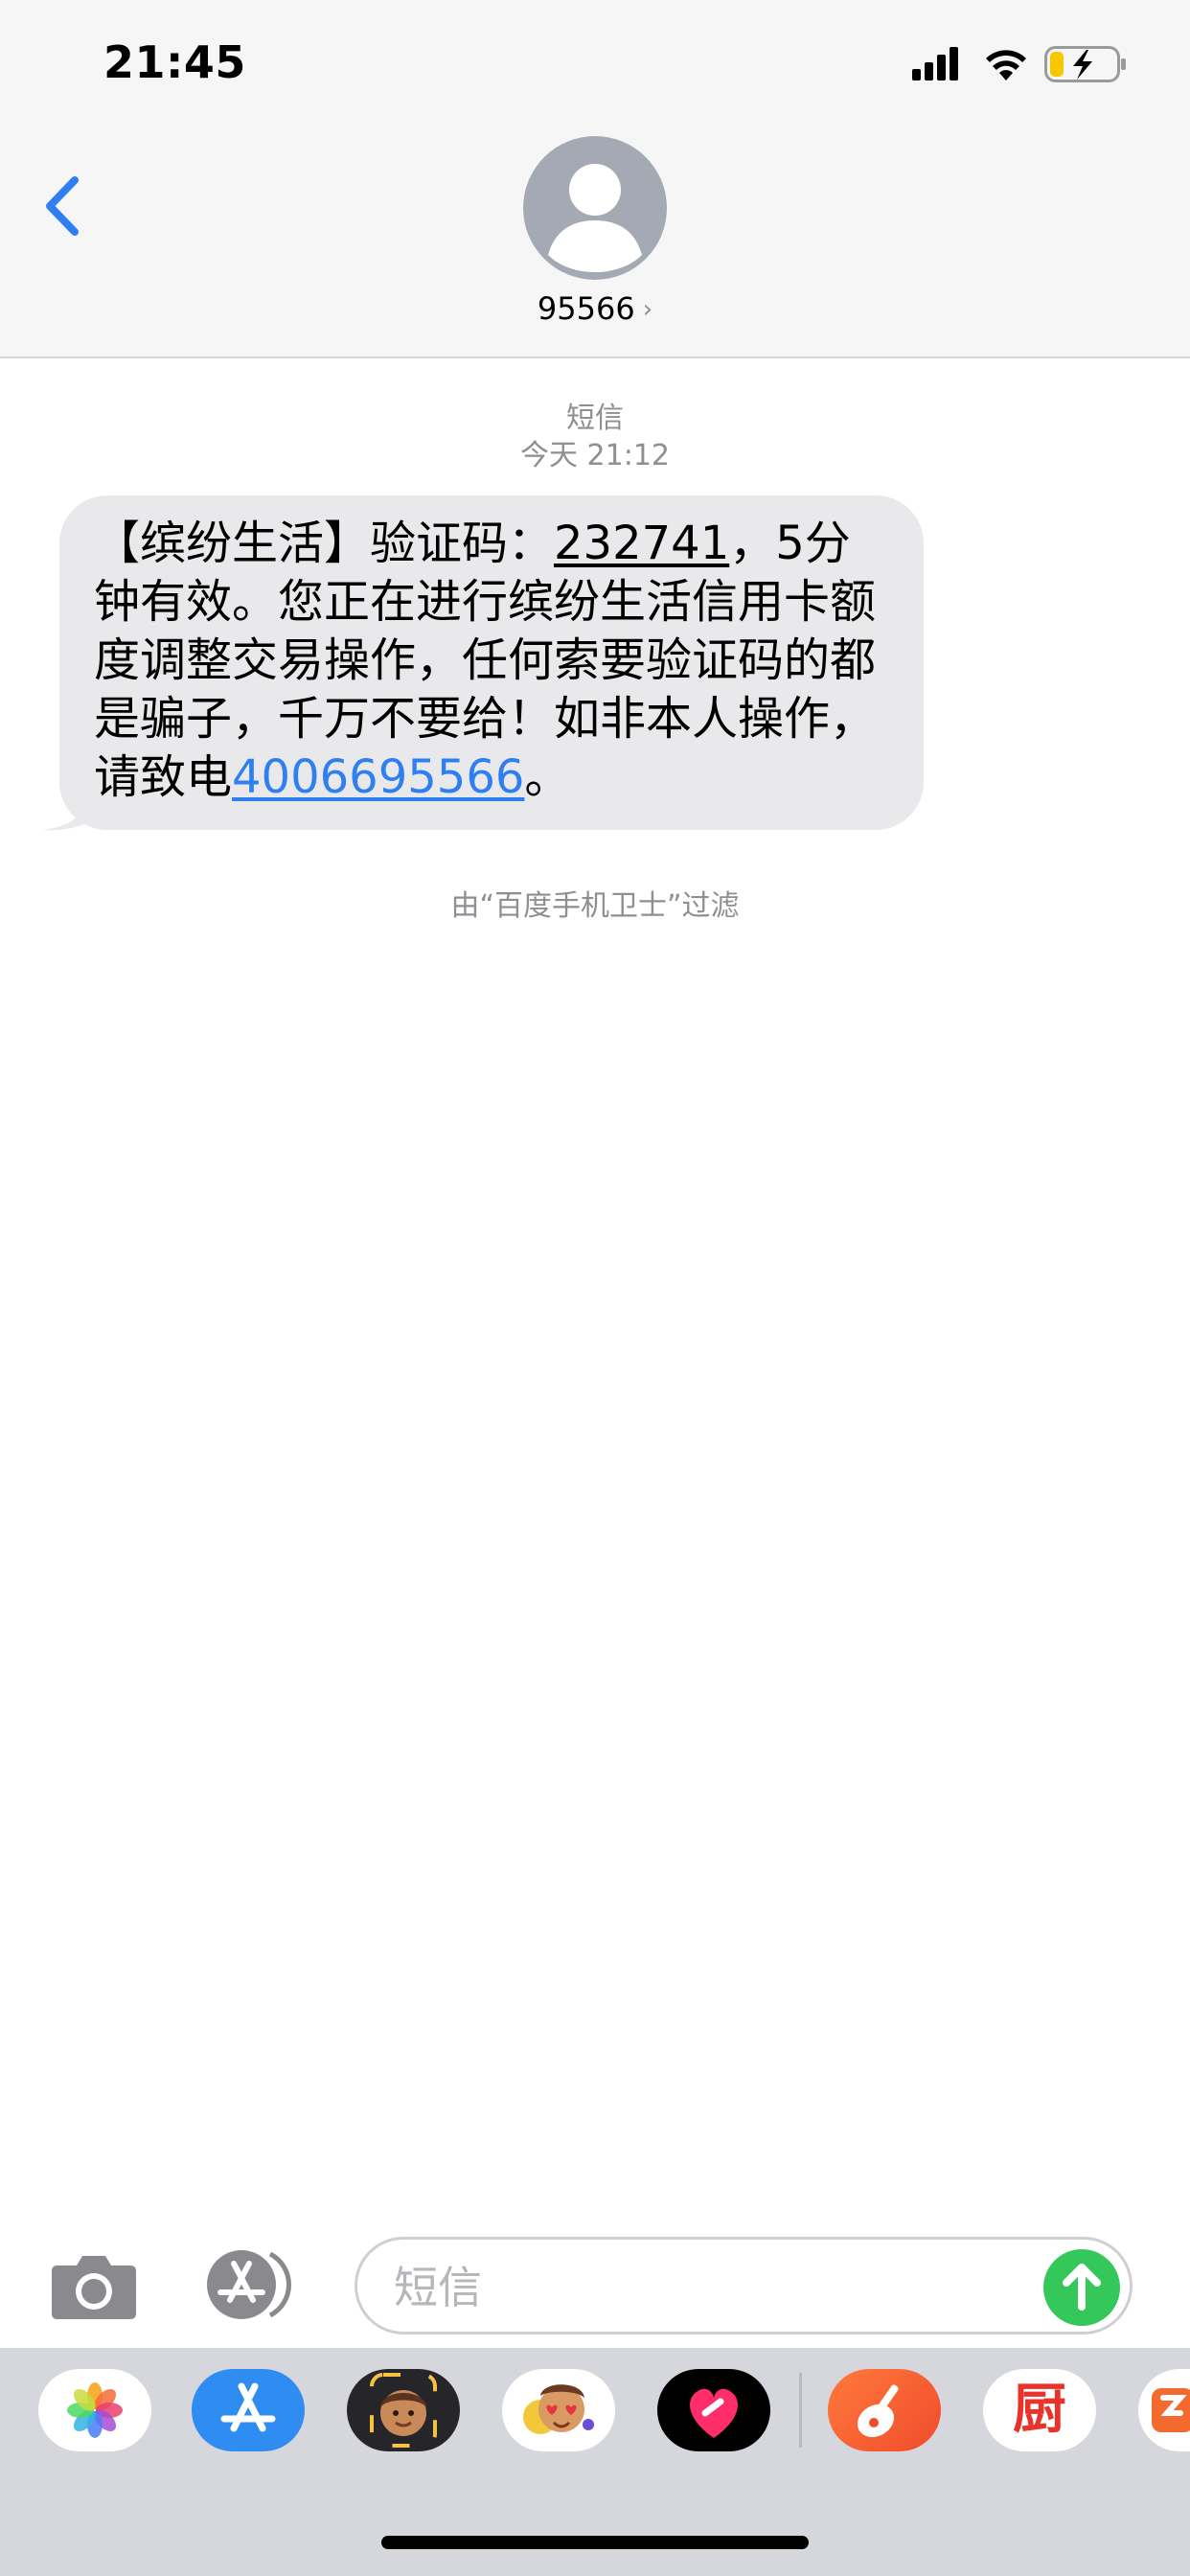 The height and width of the screenshot is (2576, 1190). What do you see at coordinates (404, 2410) in the screenshot?
I see `memoji-app-icon` at bounding box center [404, 2410].